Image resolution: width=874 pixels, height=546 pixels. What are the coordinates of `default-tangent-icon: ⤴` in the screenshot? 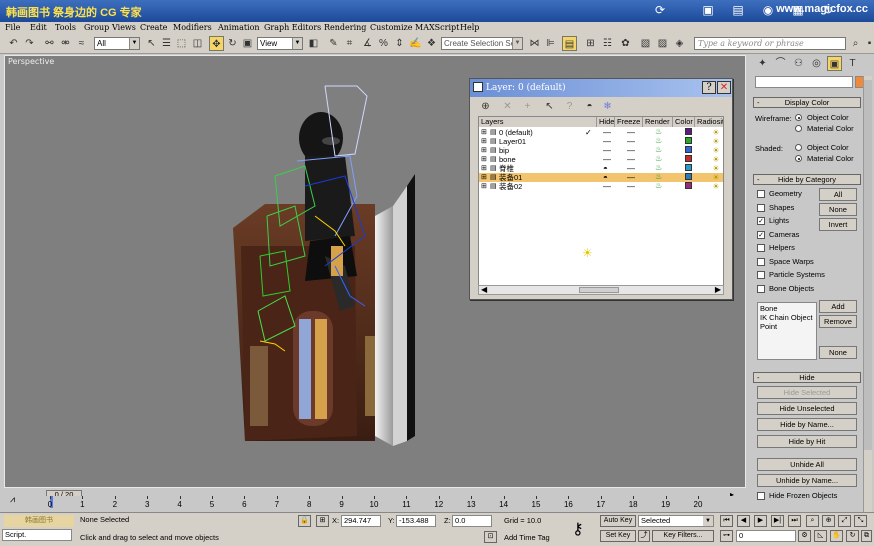 It's located at (644, 536).